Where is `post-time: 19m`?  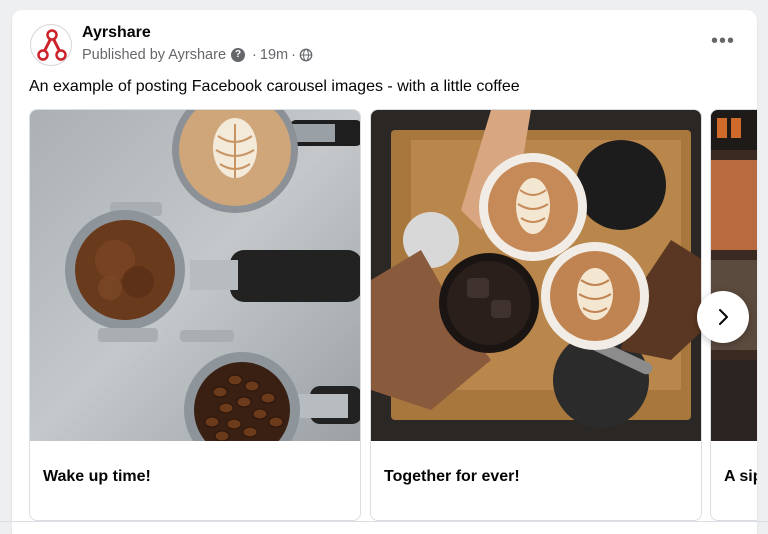
post-time: 19m is located at coordinates (274, 55).